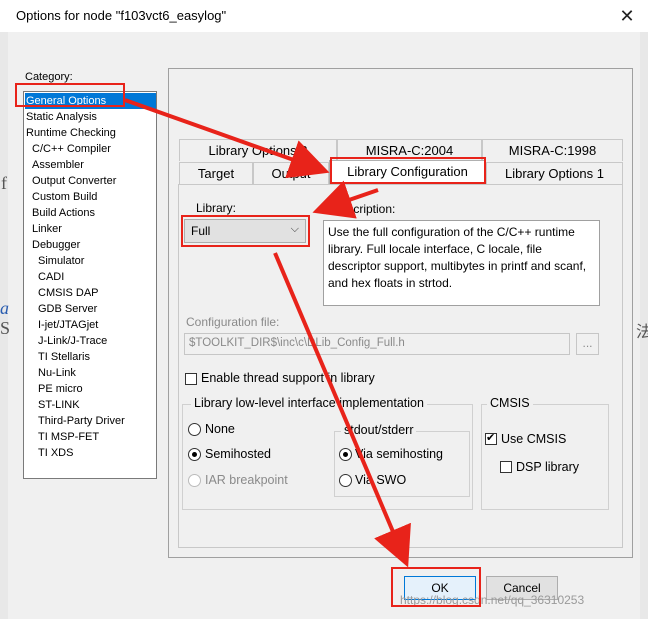 This screenshot has width=648, height=619. What do you see at coordinates (342, 410) in the screenshot?
I see `arrow-to-ok` at bounding box center [342, 410].